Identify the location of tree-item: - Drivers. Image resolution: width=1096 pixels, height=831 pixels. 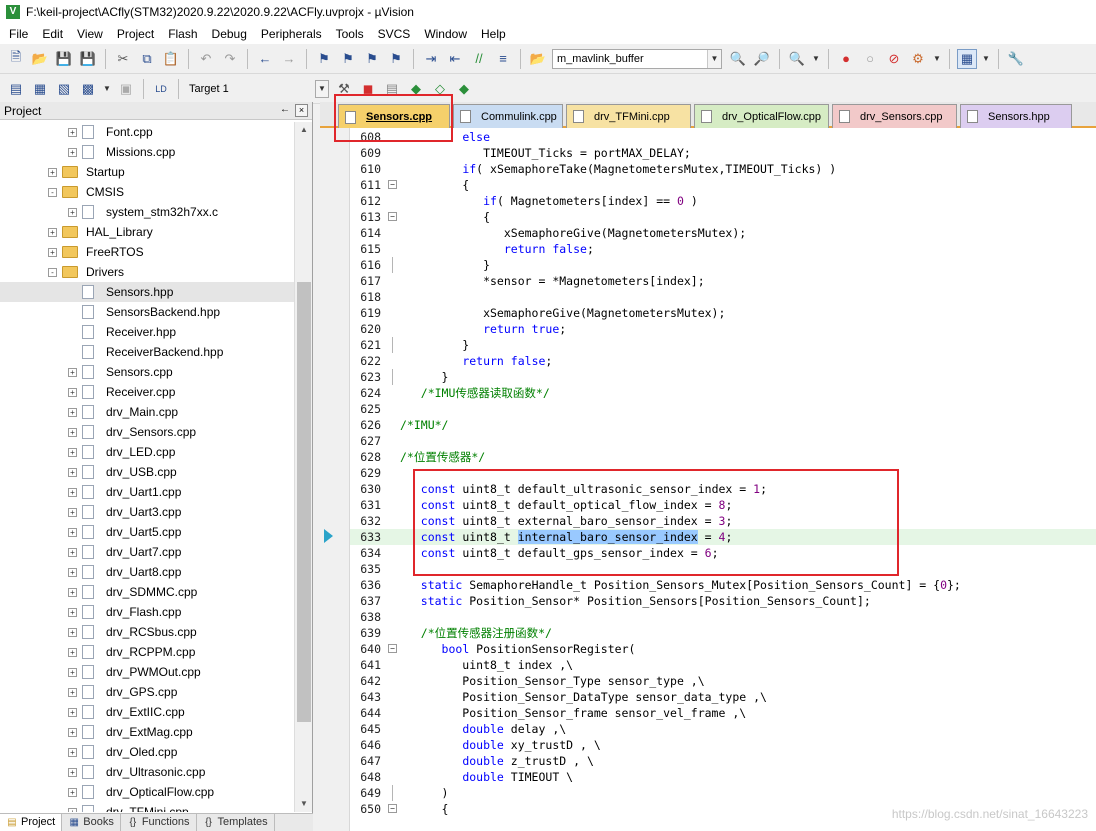
(147, 272).